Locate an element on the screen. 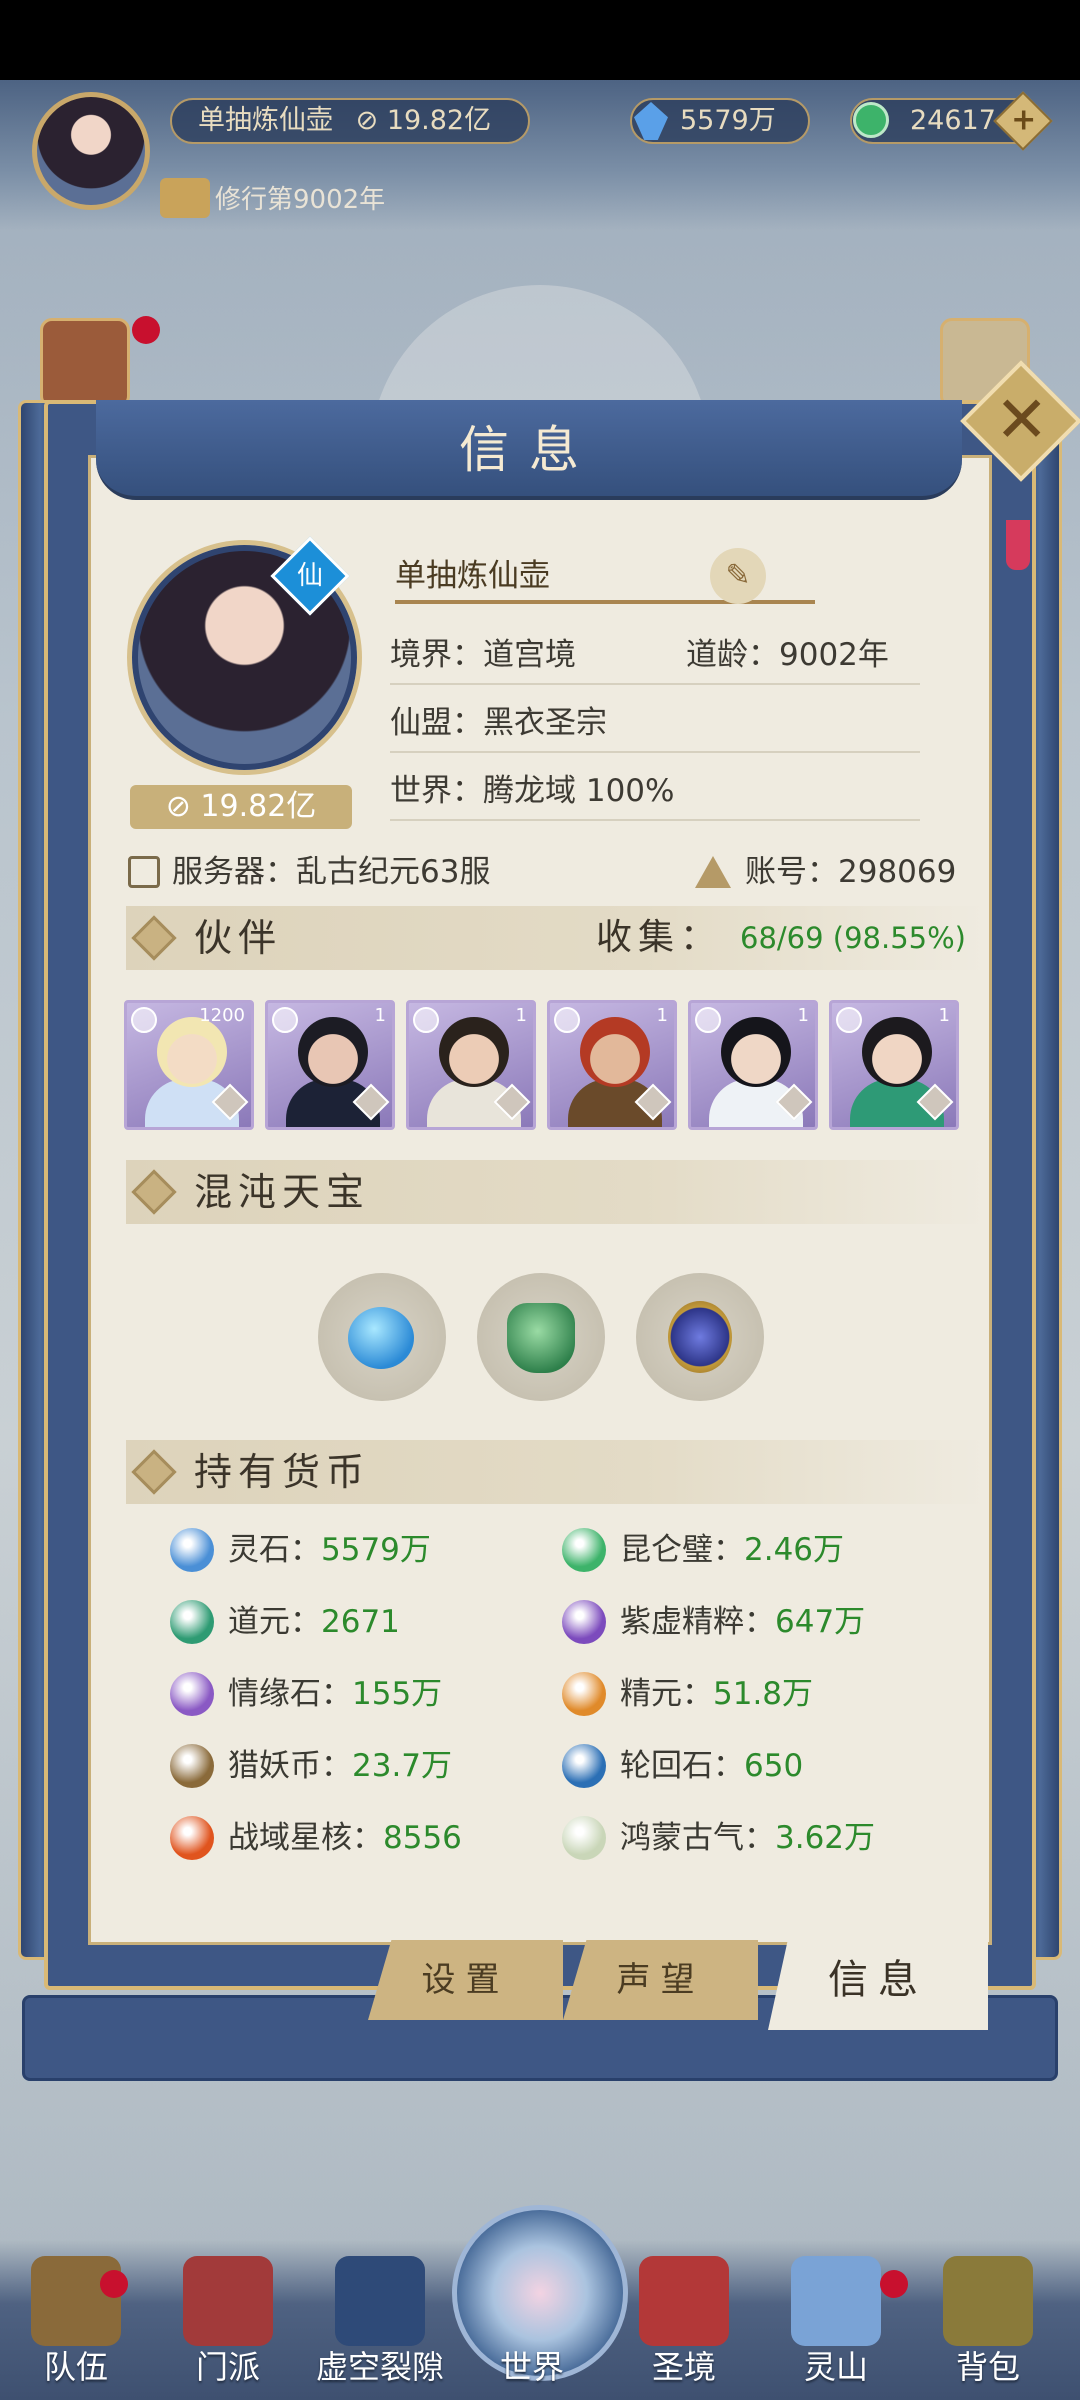 The height and width of the screenshot is (2400, 1080). nav-world: 世界 is located at coordinates (532, 2320).